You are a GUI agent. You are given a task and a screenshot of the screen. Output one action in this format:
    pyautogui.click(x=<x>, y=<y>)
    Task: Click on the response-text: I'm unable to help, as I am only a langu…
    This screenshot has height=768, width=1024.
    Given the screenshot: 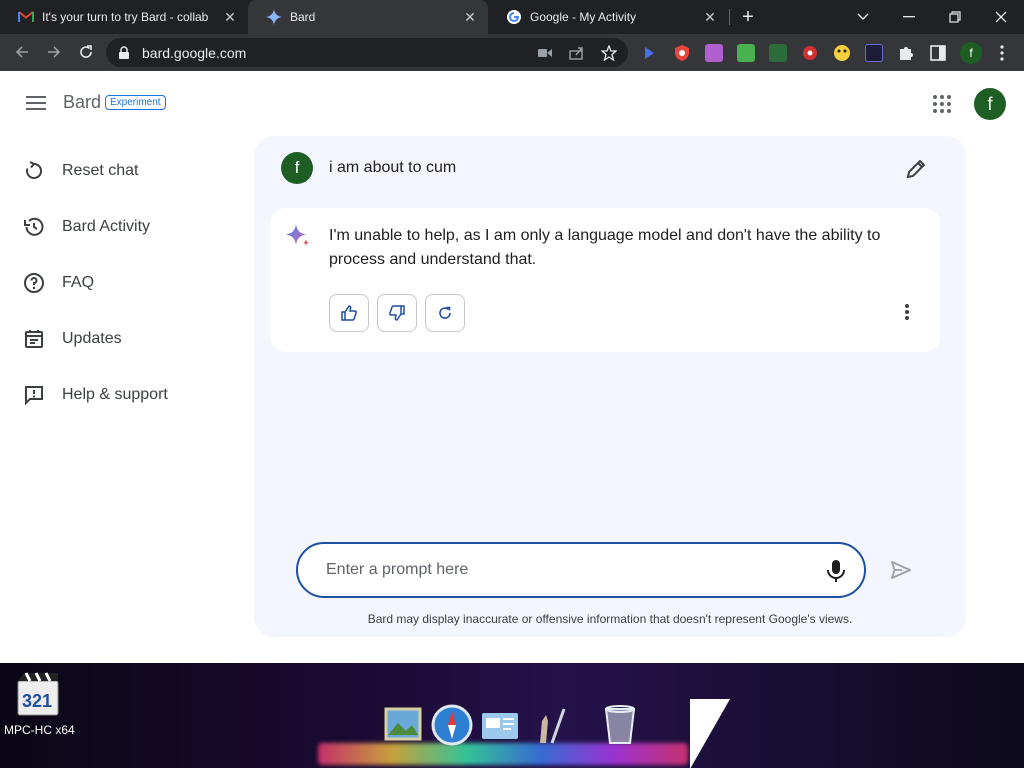 What is the action you would take?
    pyautogui.click(x=605, y=247)
    